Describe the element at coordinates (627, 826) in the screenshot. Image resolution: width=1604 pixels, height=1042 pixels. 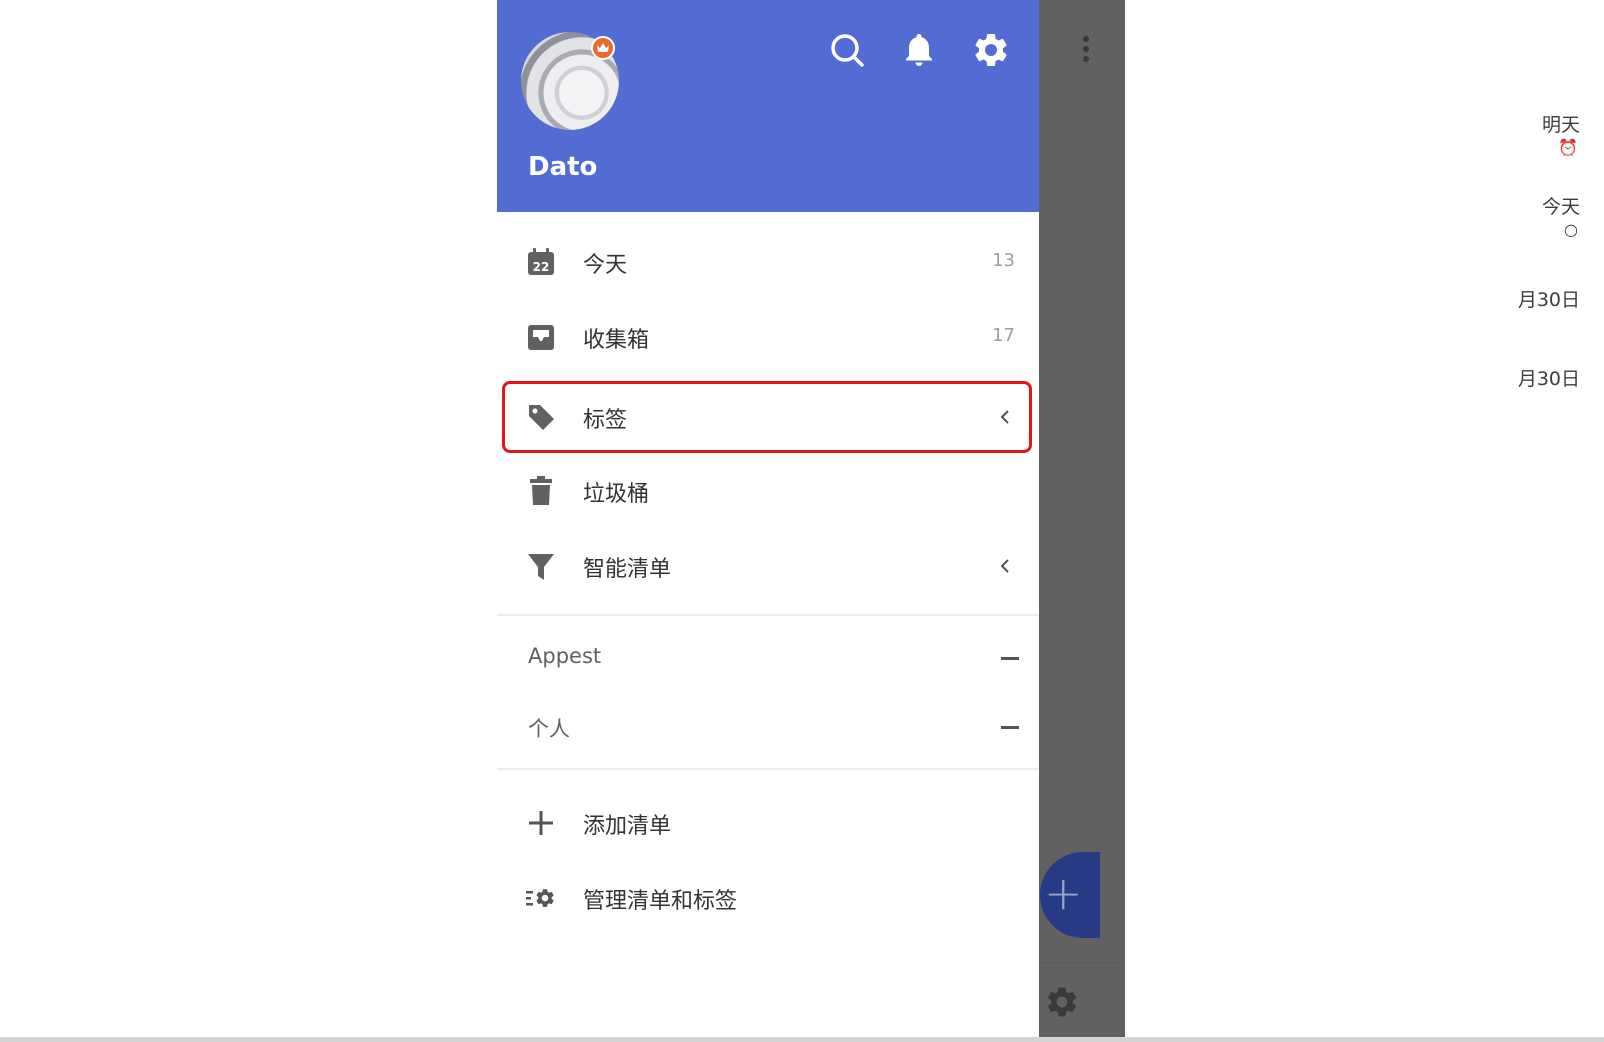
I see `menu-item-label: 添加清单` at that location.